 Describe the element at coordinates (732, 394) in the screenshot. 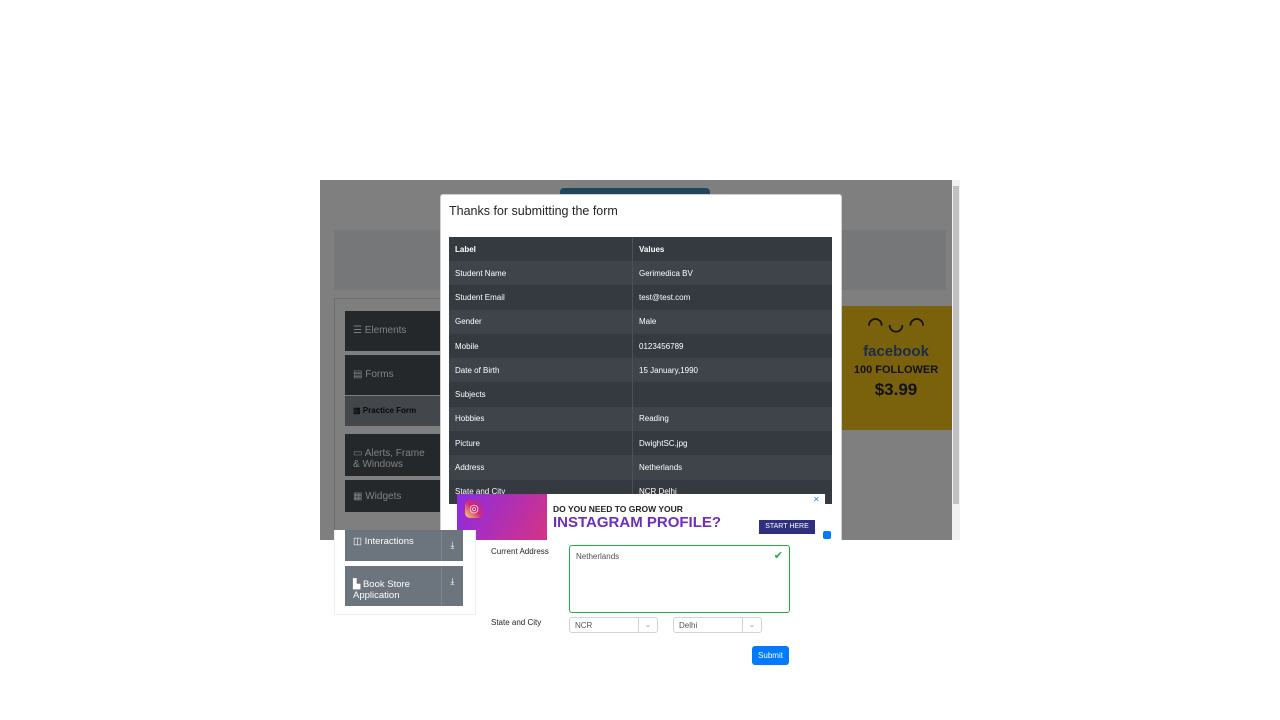

I see `row-value` at that location.